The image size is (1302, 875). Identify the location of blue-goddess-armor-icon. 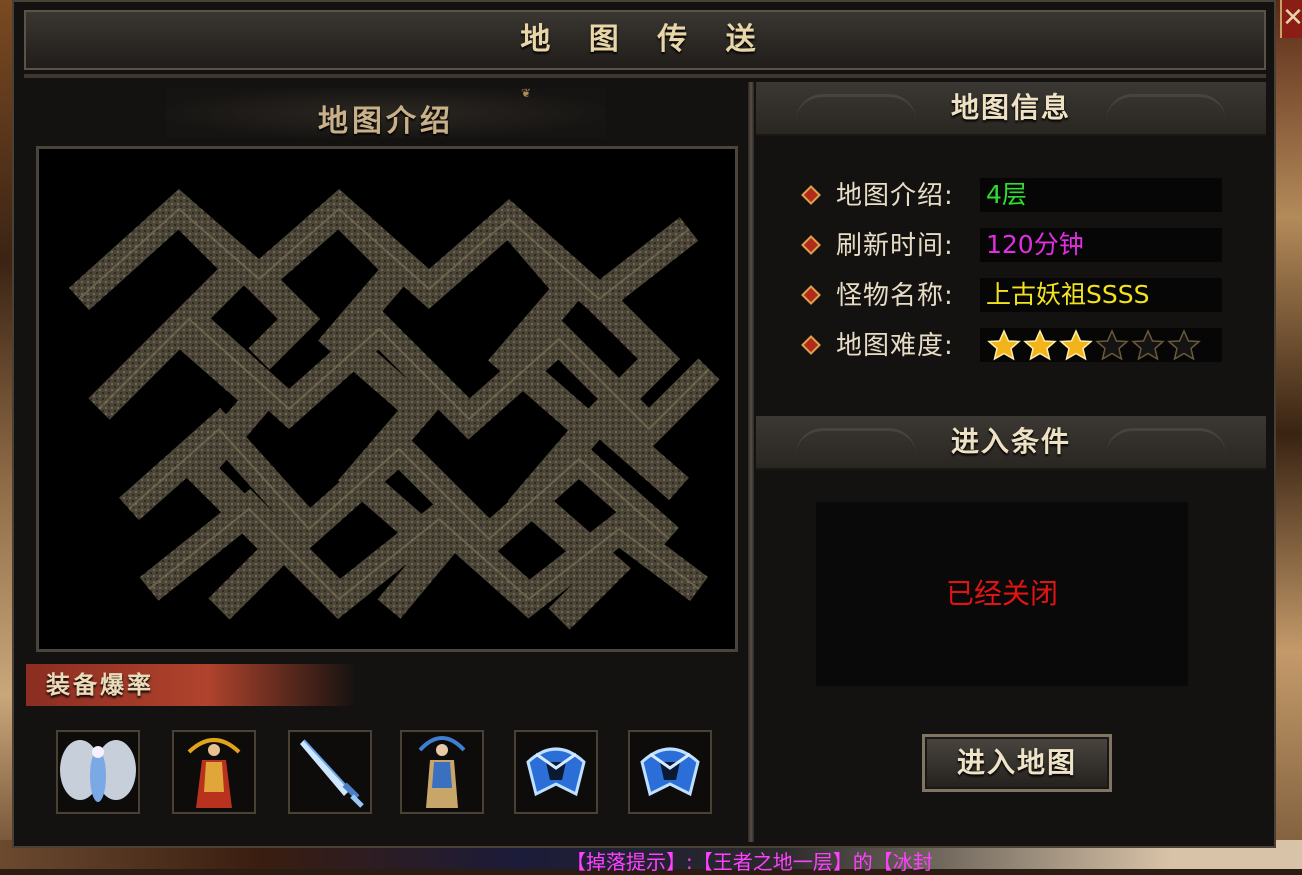
(442, 772).